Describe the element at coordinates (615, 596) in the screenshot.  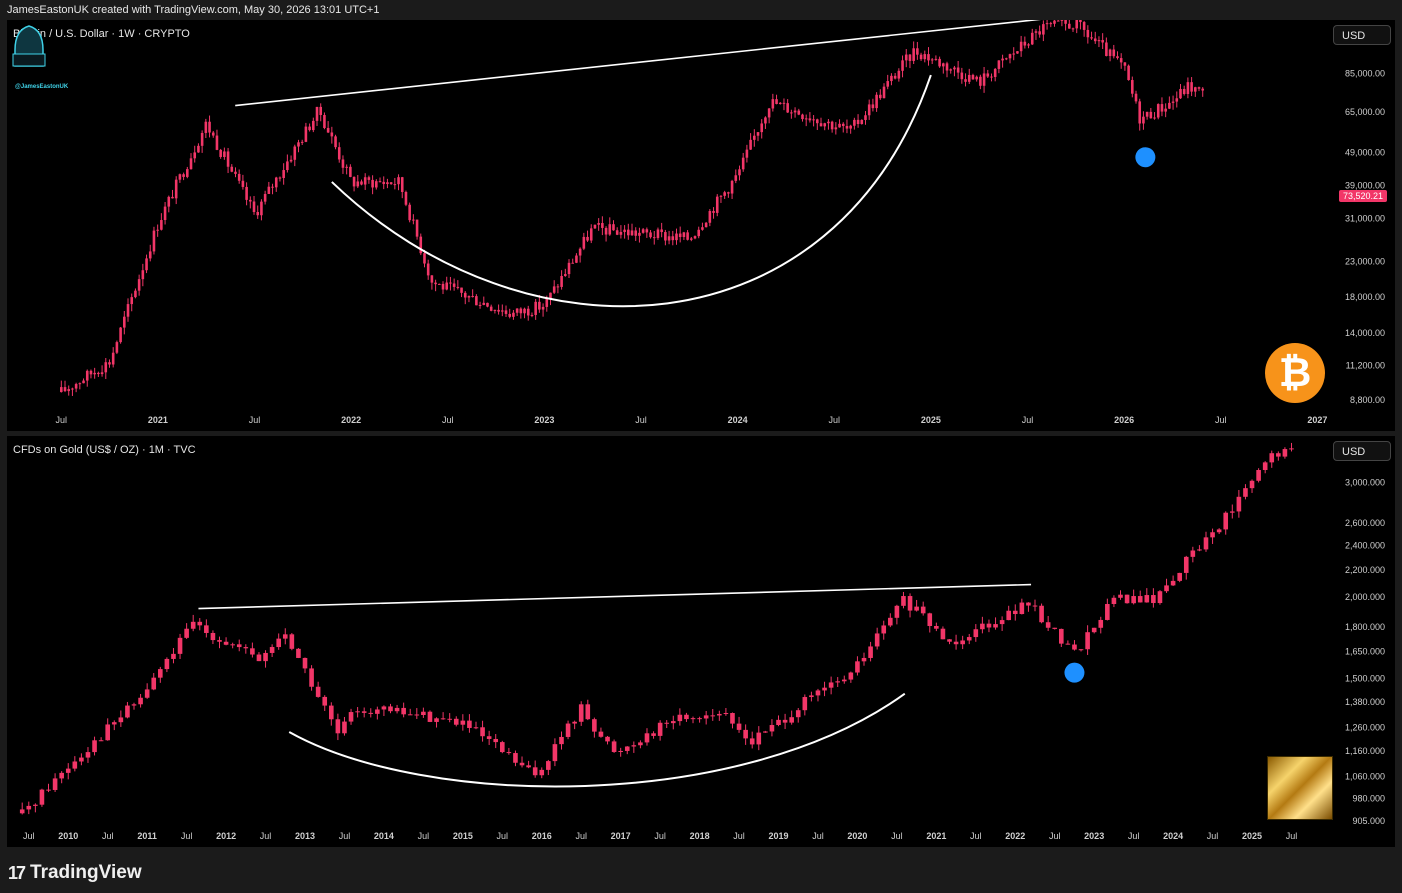
I see `resistance-trendline` at that location.